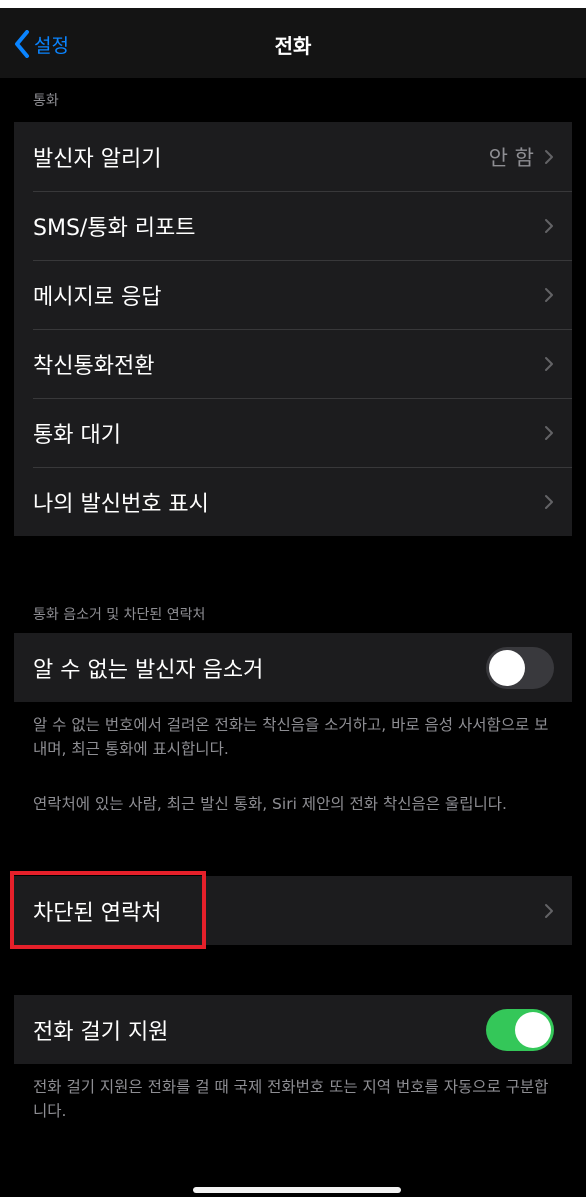 This screenshot has height=1197, width=586. Describe the element at coordinates (293, 294) in the screenshot. I see `row-respond-with-text: 메시지로 응답` at that location.